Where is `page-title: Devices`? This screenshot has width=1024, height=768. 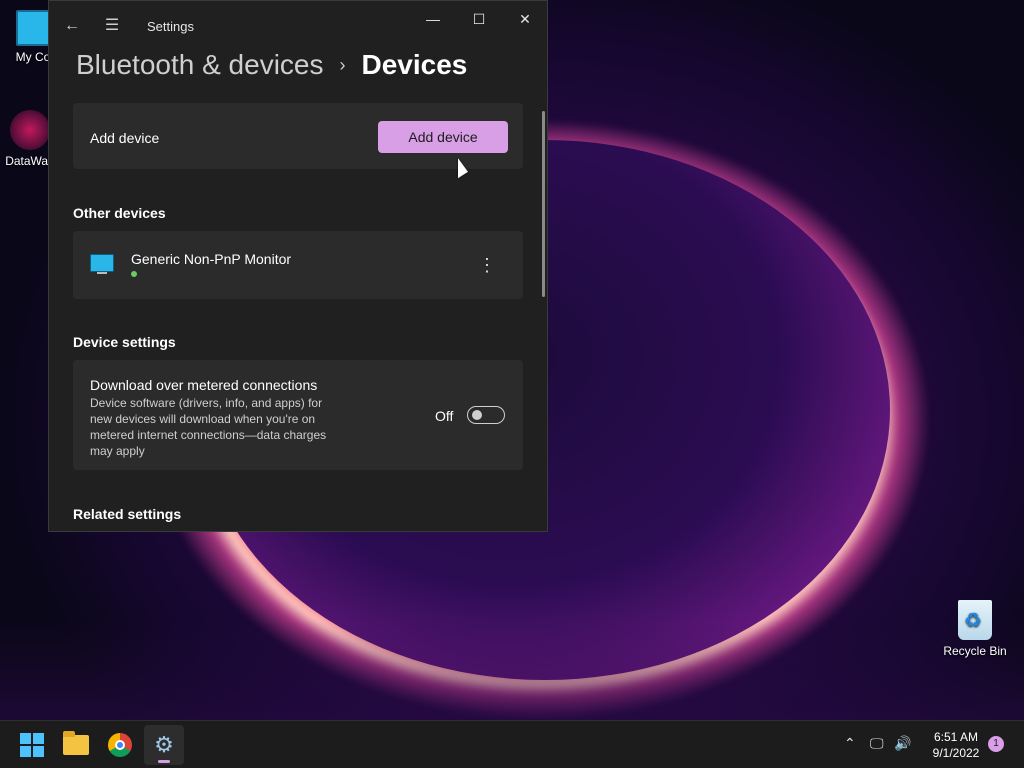 page-title: Devices is located at coordinates (414, 64).